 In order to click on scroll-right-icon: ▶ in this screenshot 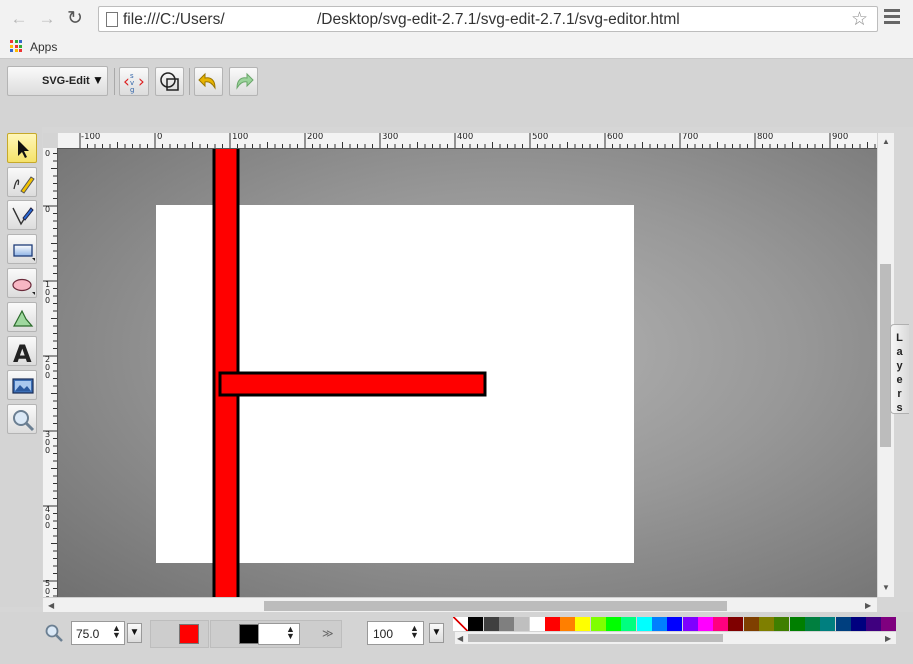, I will do `click(868, 605)`.